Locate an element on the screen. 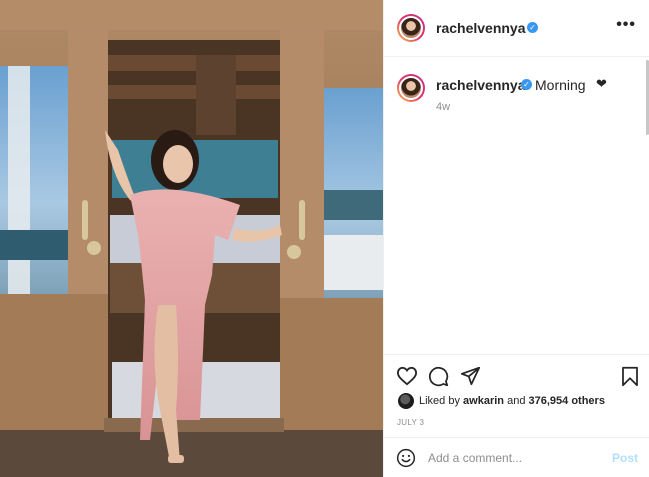 The image size is (649, 477). caption-avatar is located at coordinates (411, 88).